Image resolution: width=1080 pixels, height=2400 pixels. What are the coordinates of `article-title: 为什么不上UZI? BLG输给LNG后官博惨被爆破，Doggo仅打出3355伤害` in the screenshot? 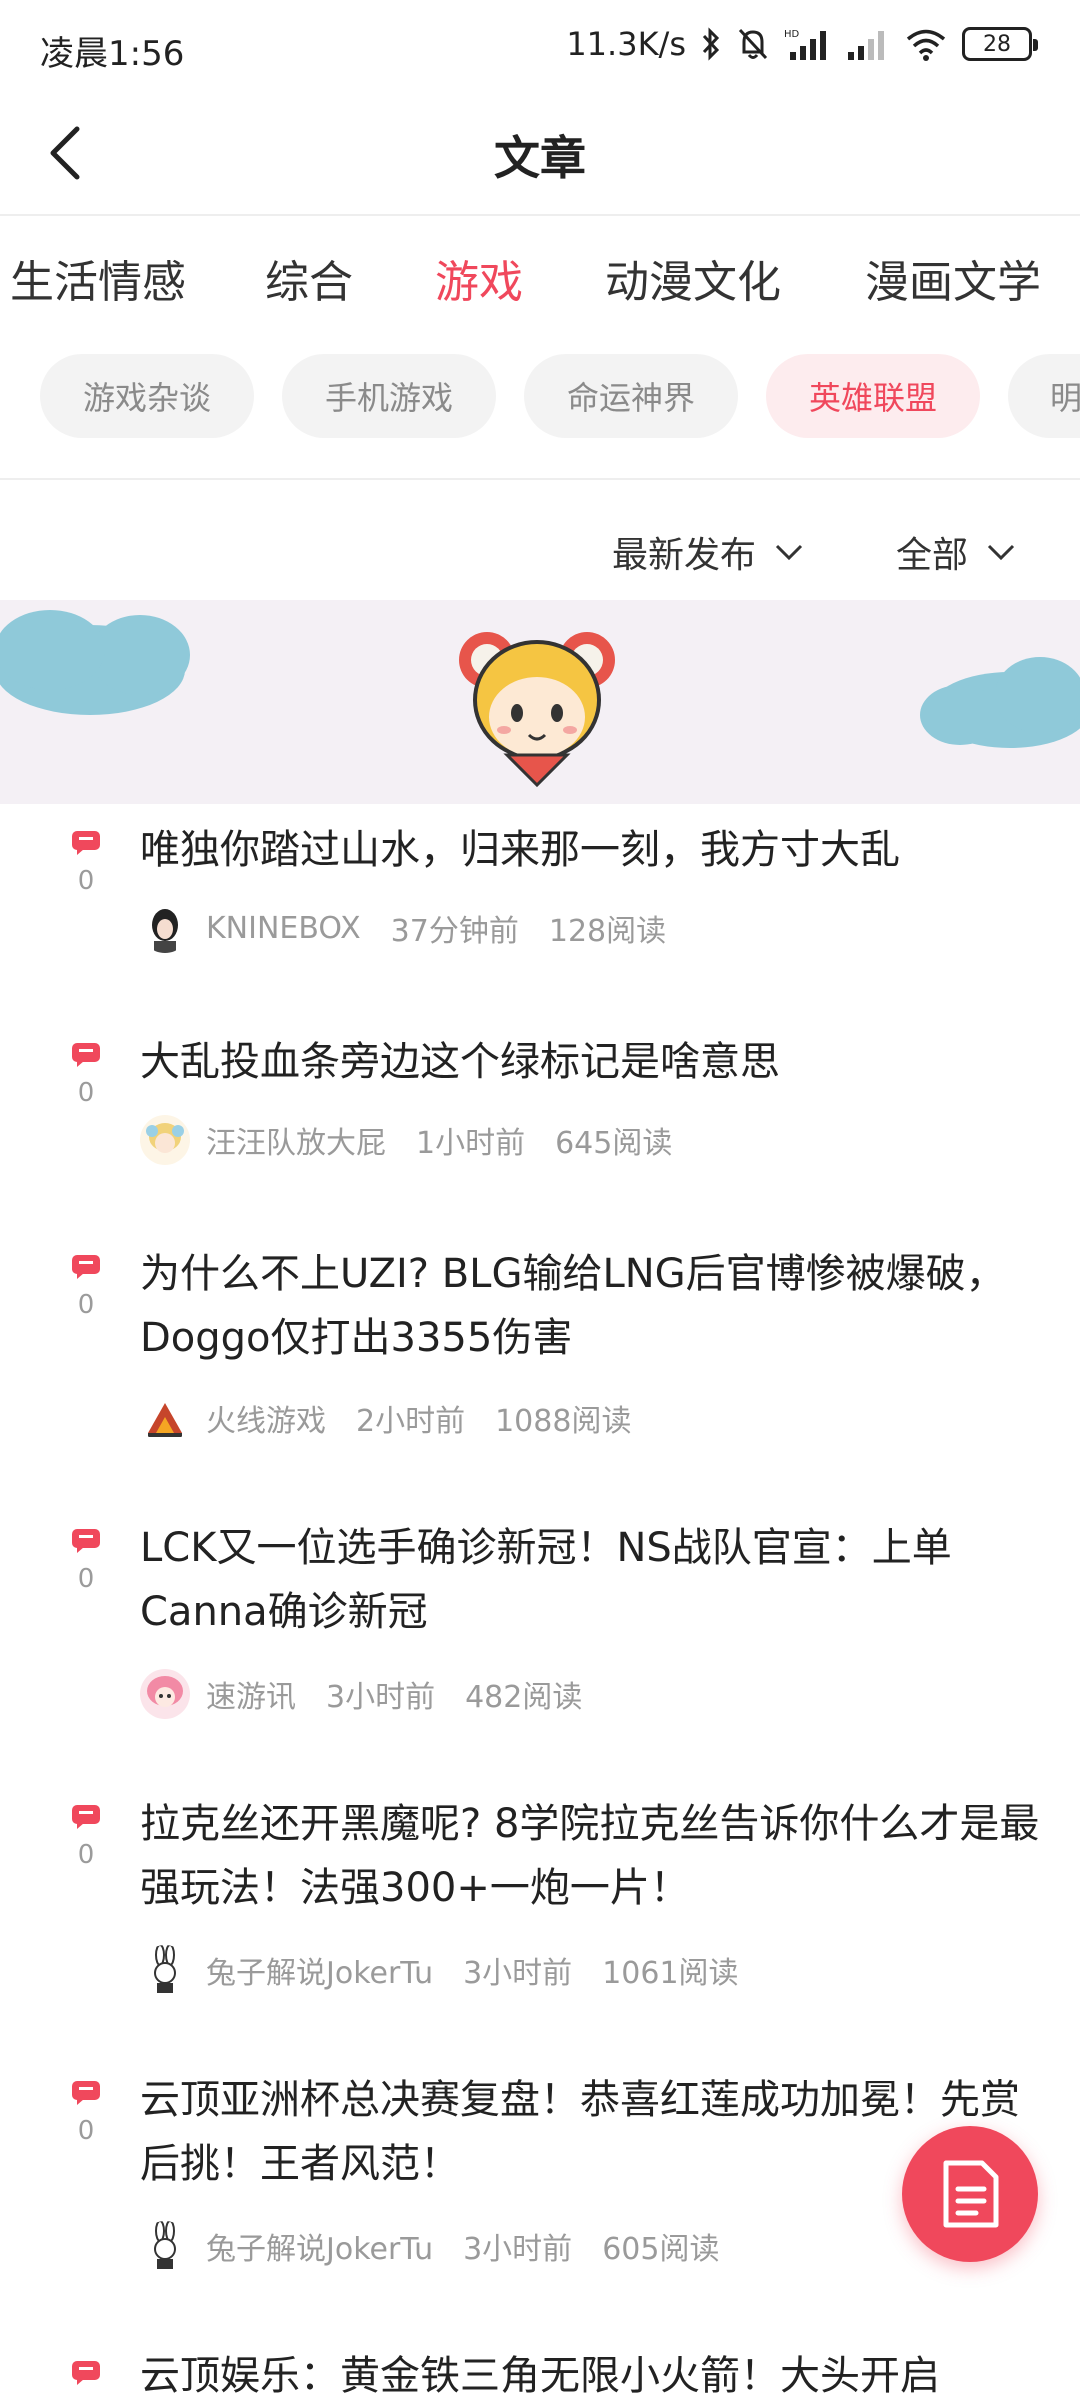 It's located at (590, 1306).